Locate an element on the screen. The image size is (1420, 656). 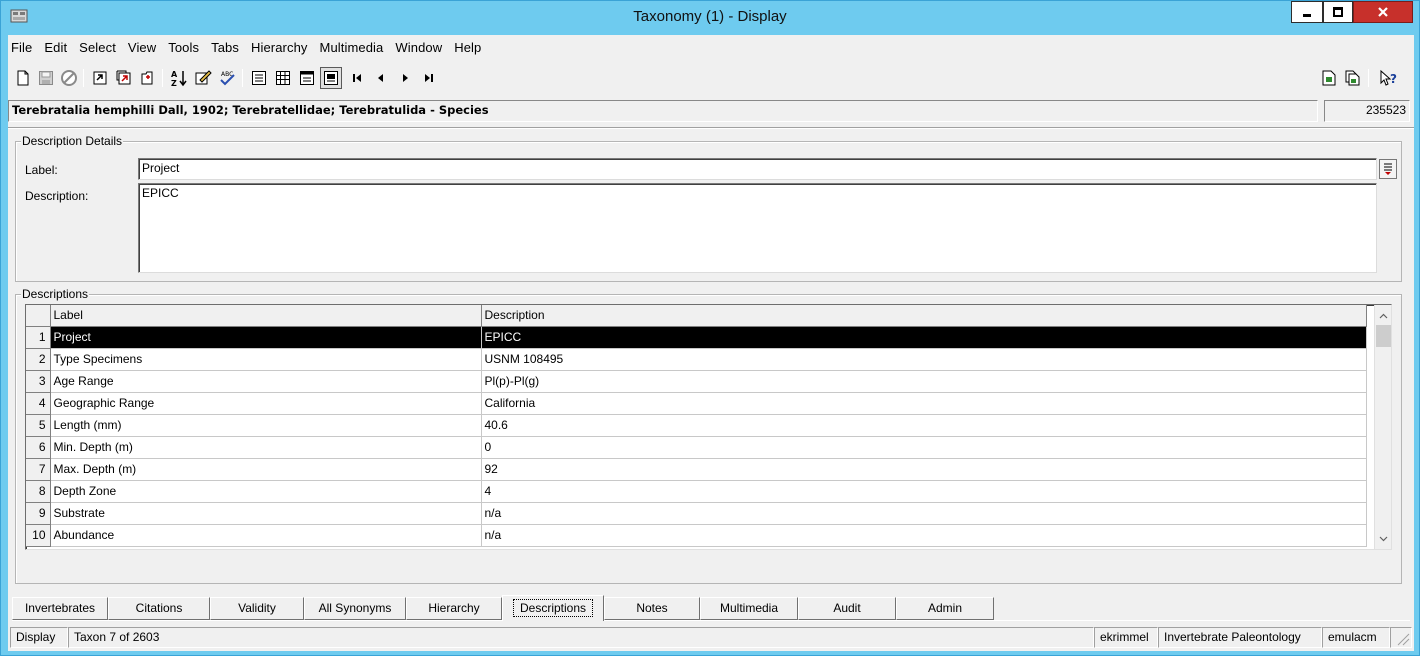
close-record-icon is located at coordinates (147, 78).